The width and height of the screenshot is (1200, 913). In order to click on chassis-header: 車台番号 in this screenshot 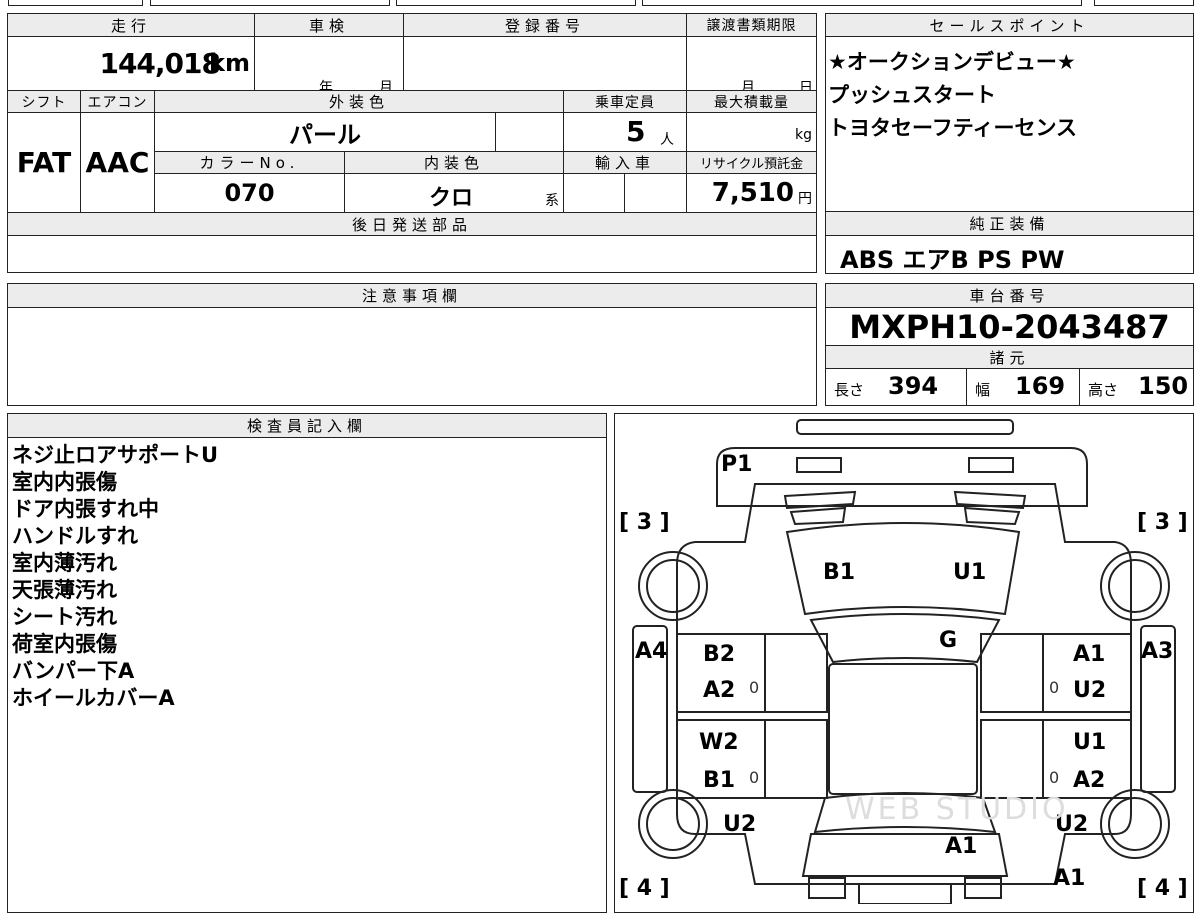, I will do `click(1009, 296)`.